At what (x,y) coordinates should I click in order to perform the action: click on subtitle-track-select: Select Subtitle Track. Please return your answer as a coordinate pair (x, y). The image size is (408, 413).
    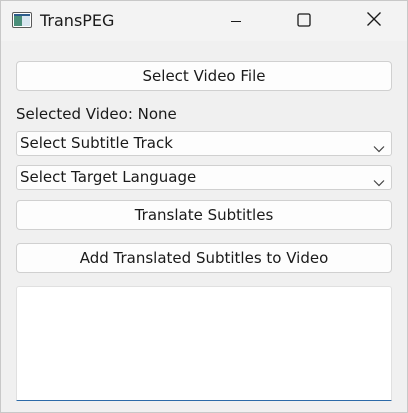
    Looking at the image, I should click on (204, 143).